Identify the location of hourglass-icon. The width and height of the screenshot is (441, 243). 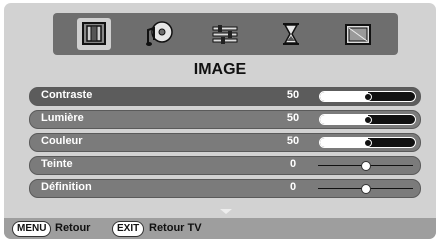
(291, 34).